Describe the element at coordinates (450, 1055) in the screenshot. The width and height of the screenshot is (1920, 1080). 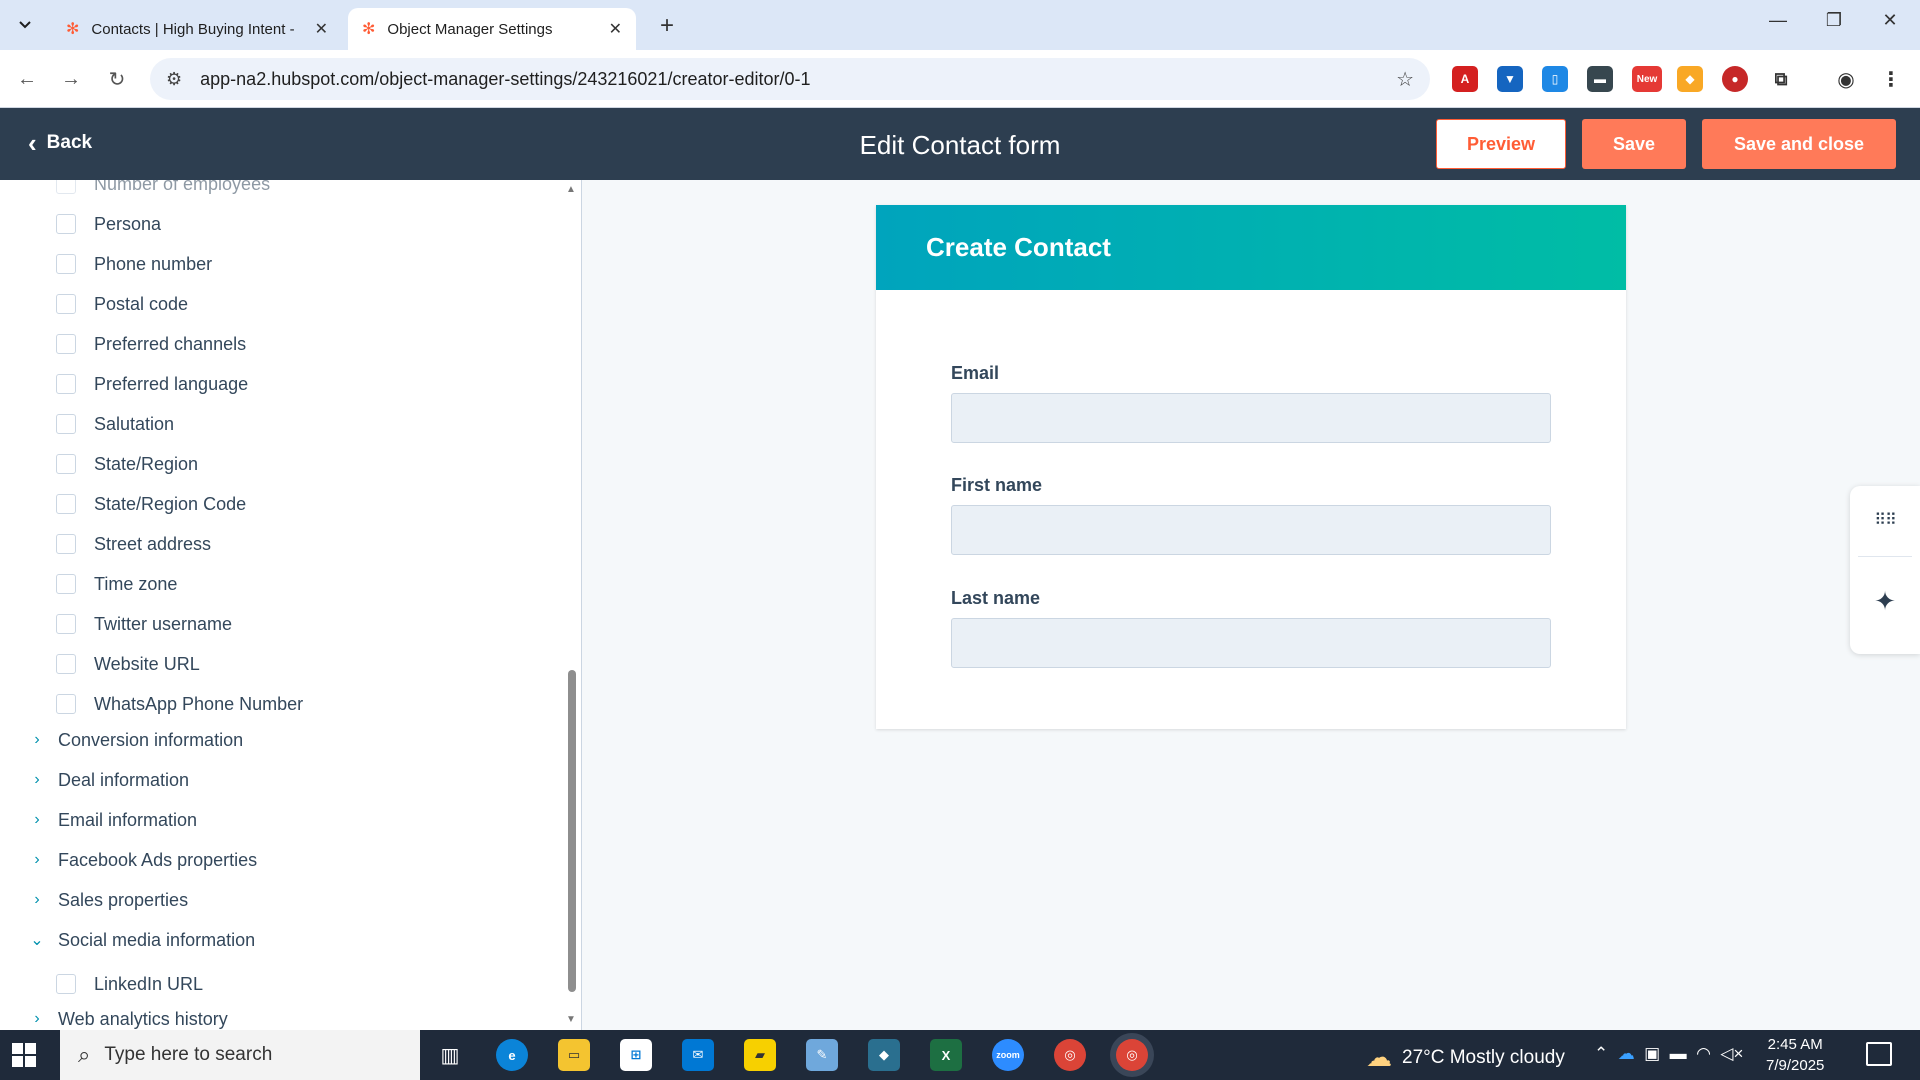
I see `task-view-icon: ▥` at that location.